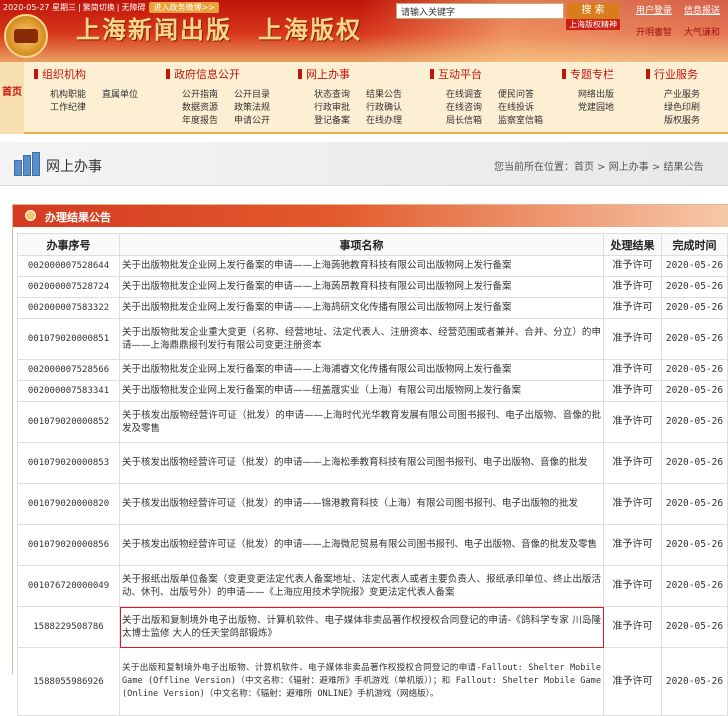 This screenshot has width=728, height=716. What do you see at coordinates (596, 93) in the screenshot?
I see `nav-link: 网络出版` at bounding box center [596, 93].